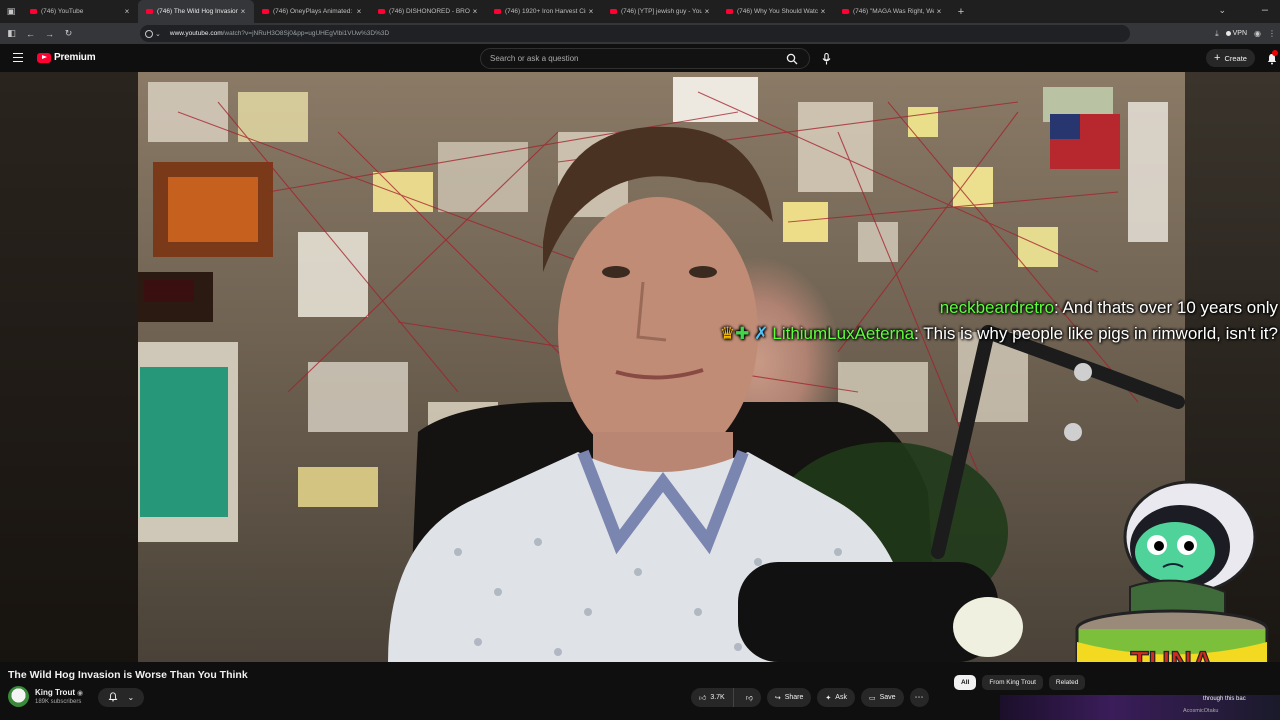 This screenshot has width=1280, height=720. Describe the element at coordinates (828, 698) in the screenshot. I see `sparkle-icon: ✦` at that location.